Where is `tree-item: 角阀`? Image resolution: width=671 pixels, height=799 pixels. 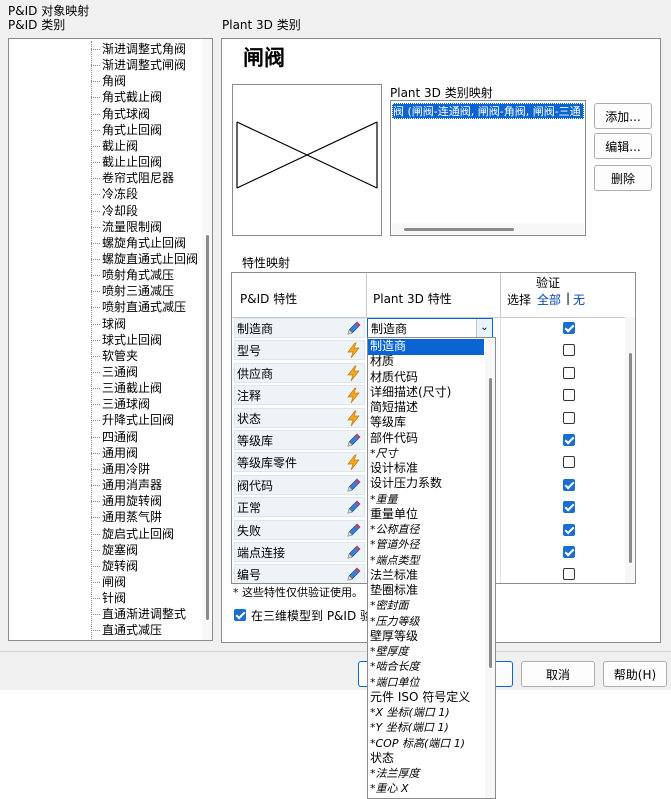 tree-item: 角阀 is located at coordinates (104, 81).